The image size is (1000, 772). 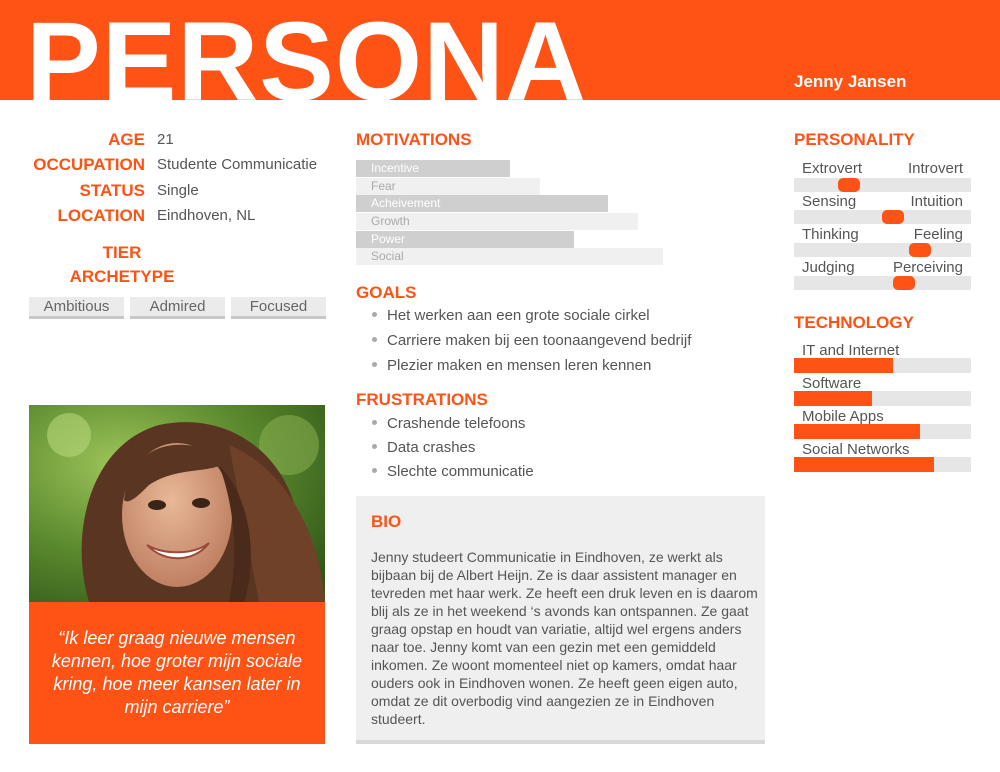 What do you see at coordinates (112, 190) in the screenshot?
I see `info-label-status: STATUS` at bounding box center [112, 190].